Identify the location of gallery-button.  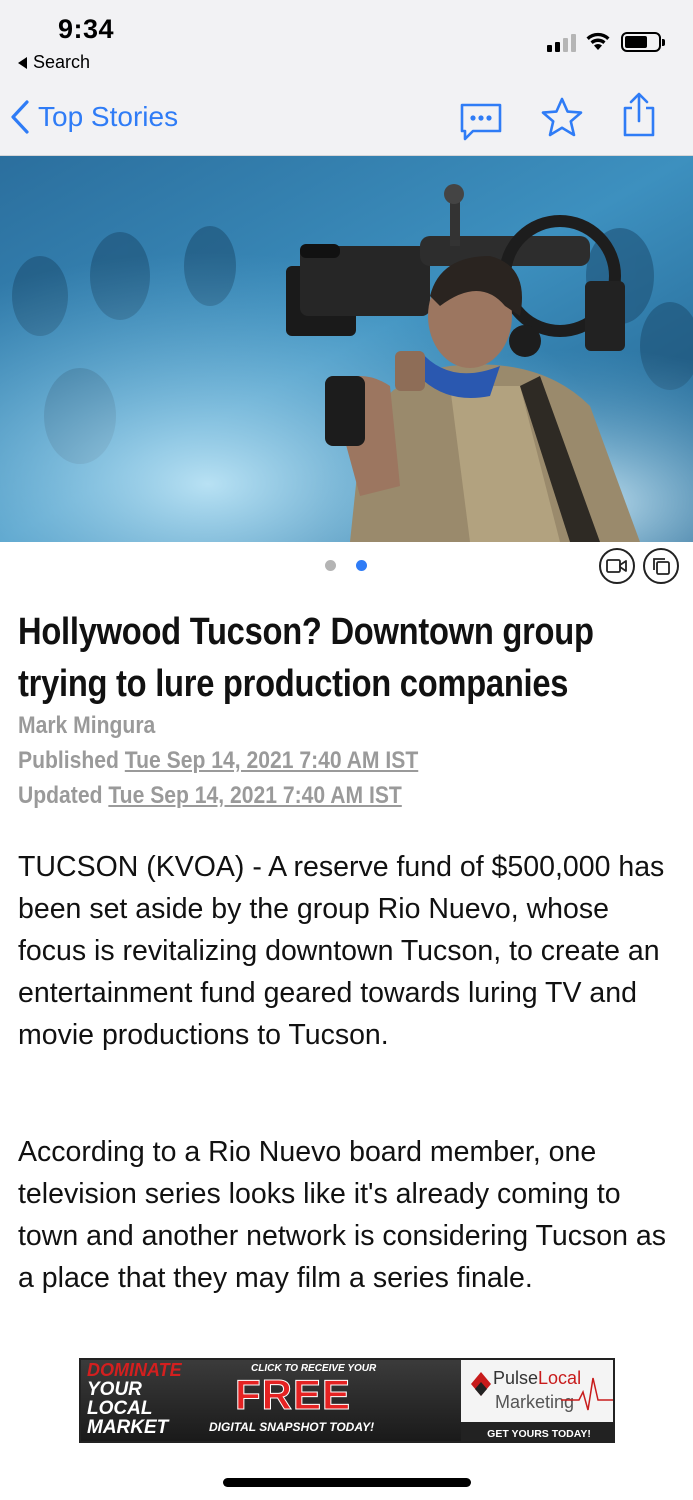
(661, 566).